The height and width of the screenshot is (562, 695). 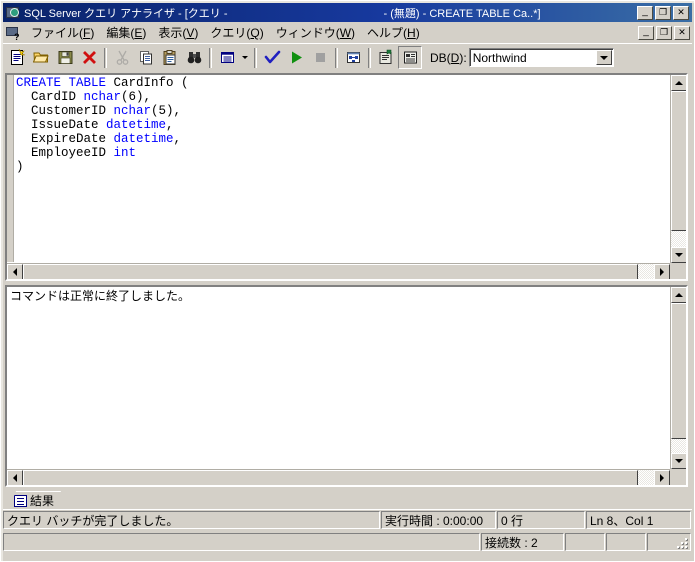 I want to click on results-mode-dropdown-arrow, so click(x=245, y=57).